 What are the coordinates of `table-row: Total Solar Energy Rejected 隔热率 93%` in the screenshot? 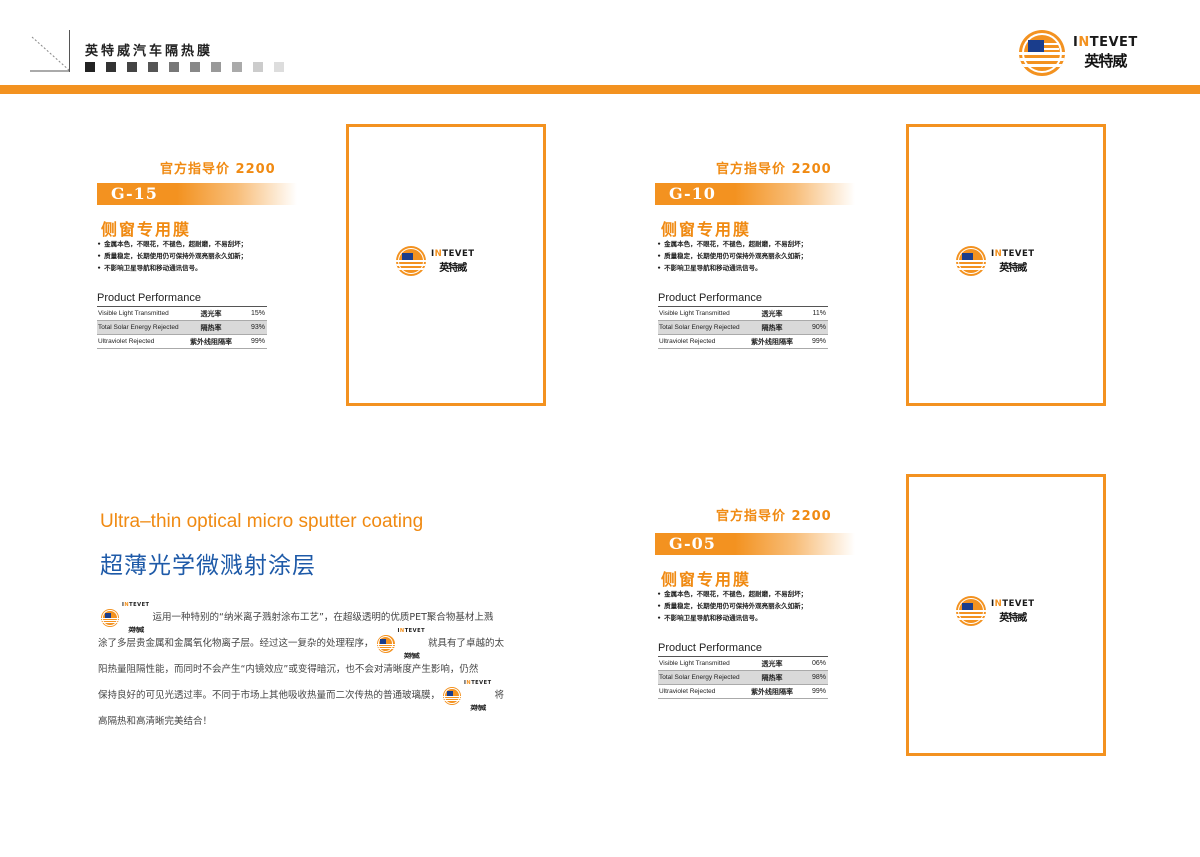 It's located at (182, 328).